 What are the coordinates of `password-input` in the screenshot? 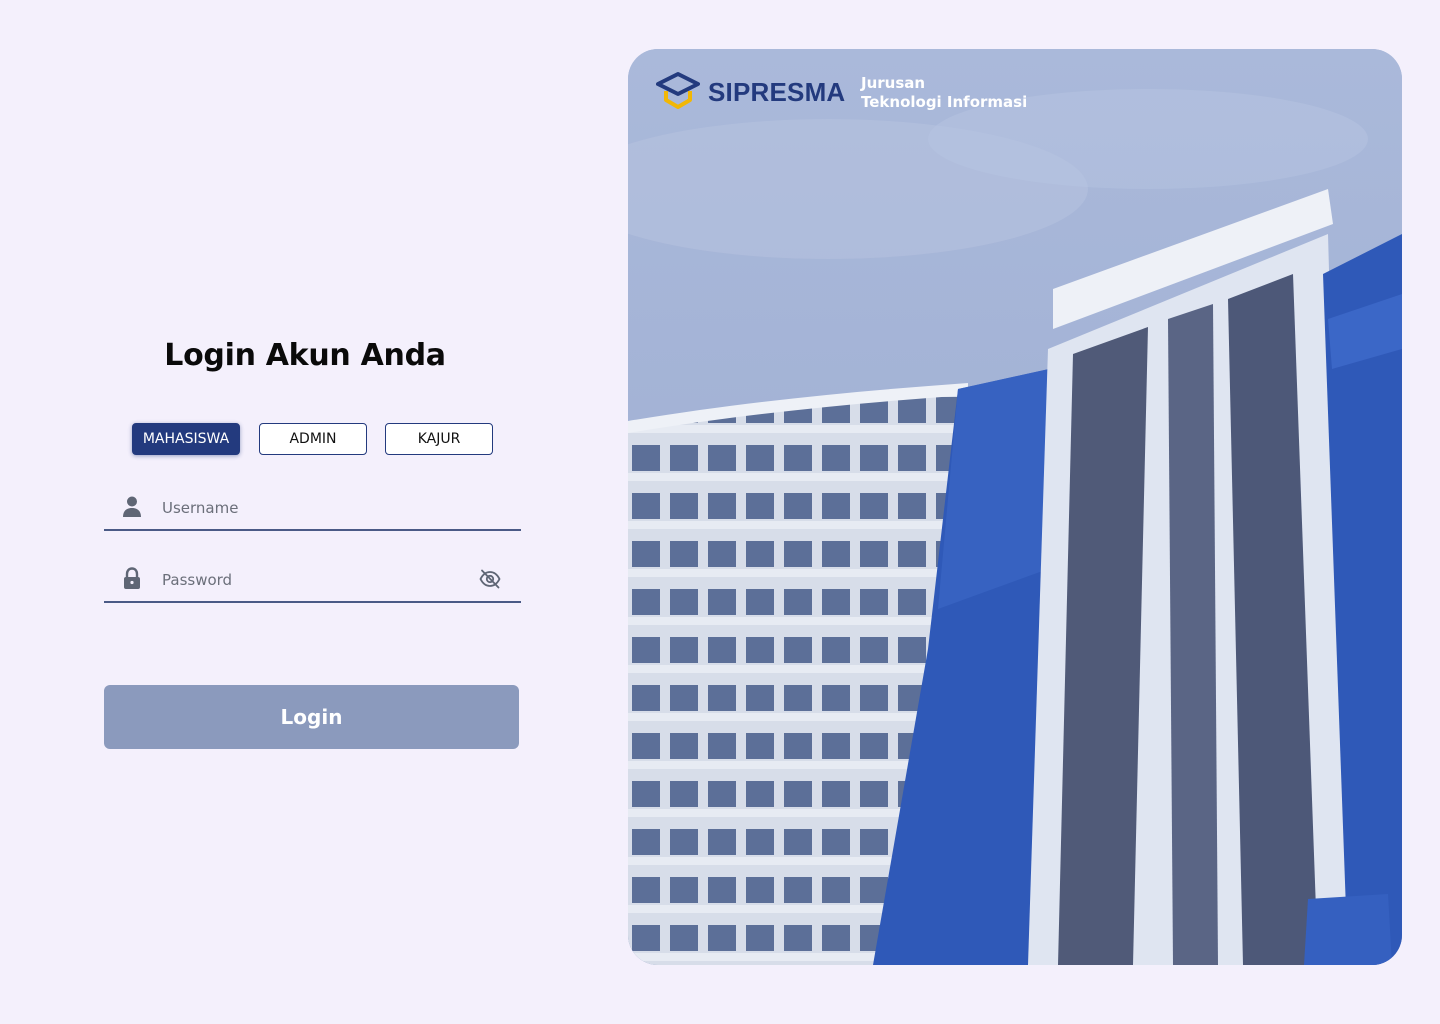 It's located at (312, 580).